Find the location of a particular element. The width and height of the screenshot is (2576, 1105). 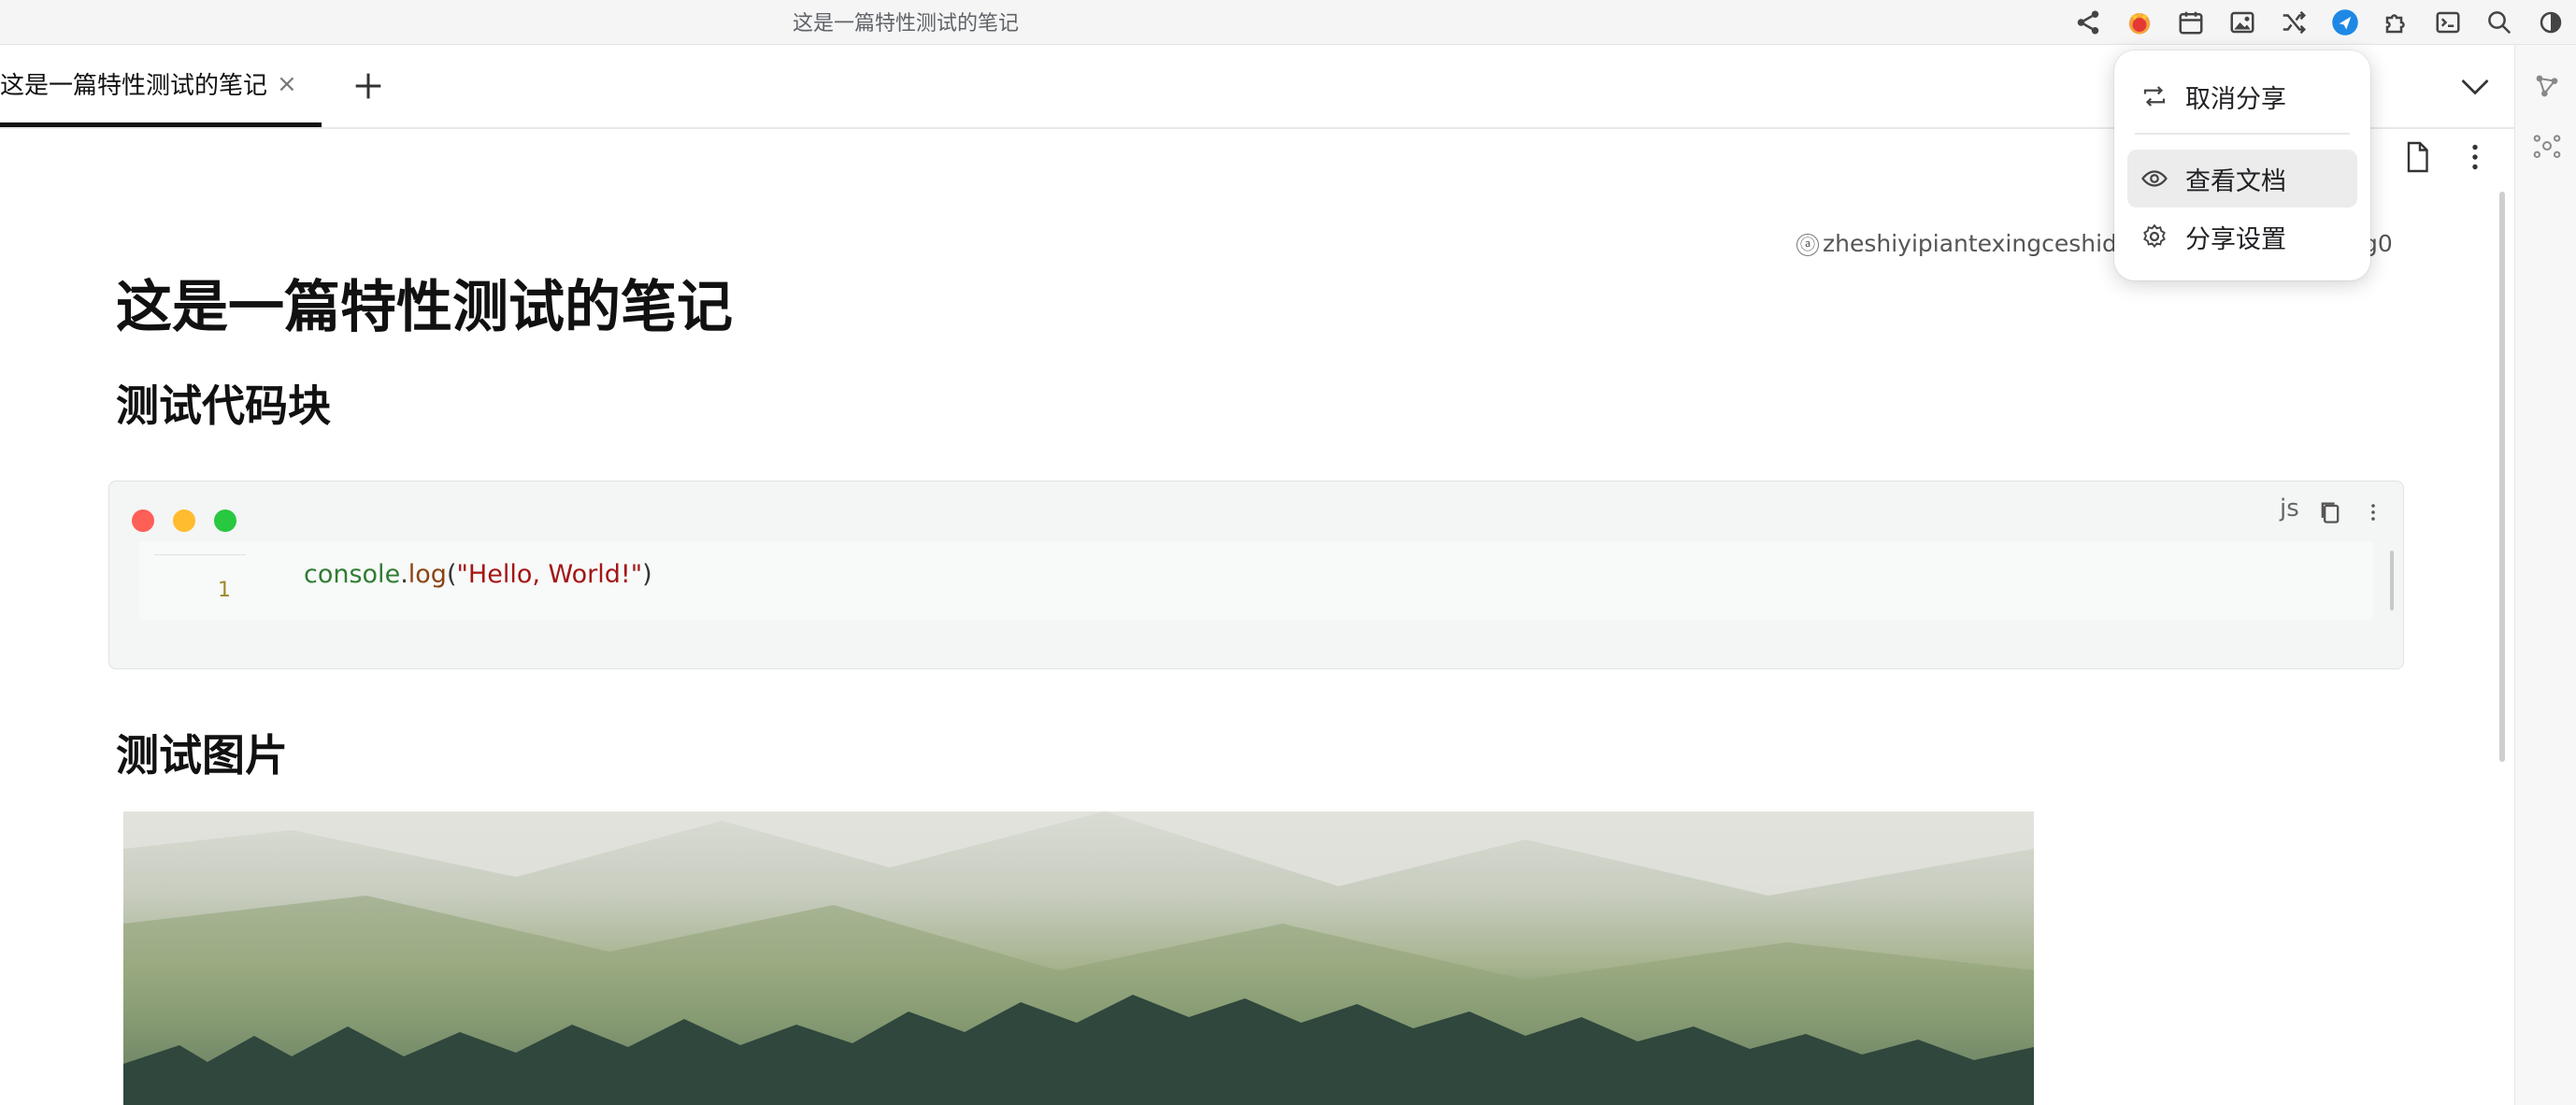

menu-item-view-doc: 查看文档 is located at coordinates (2242, 179).